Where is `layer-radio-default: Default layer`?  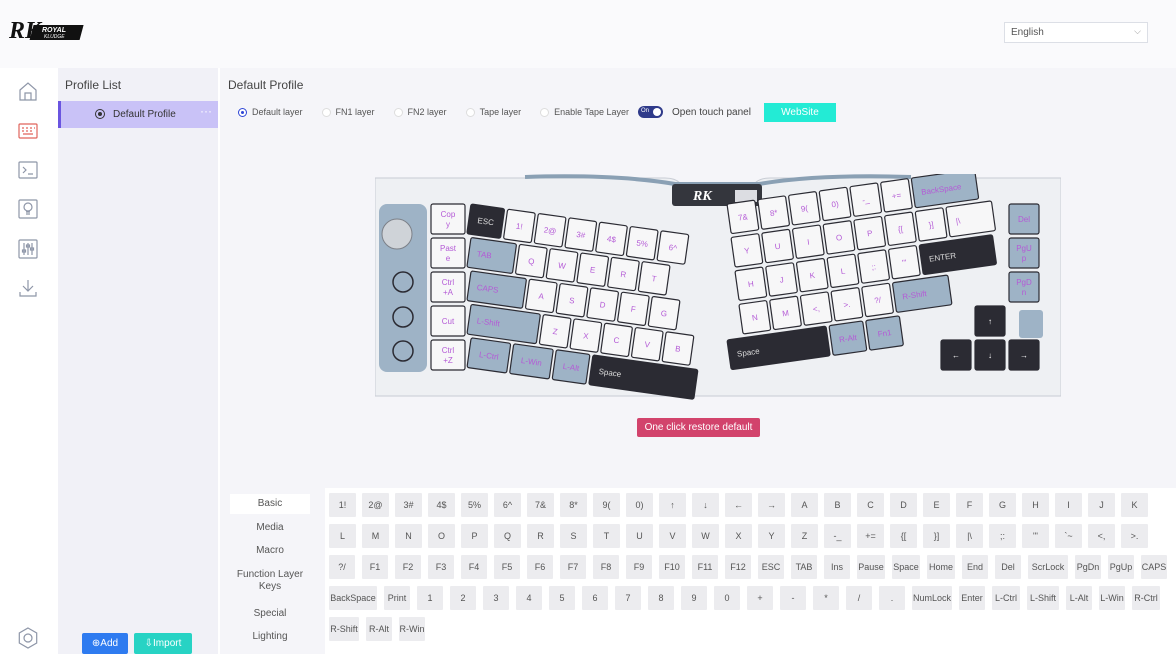 layer-radio-default: Default layer is located at coordinates (270, 112).